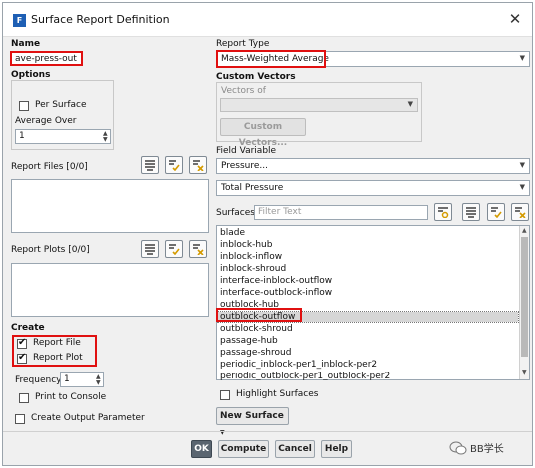  What do you see at coordinates (458, 448) in the screenshot?
I see `wechat-icon` at bounding box center [458, 448].